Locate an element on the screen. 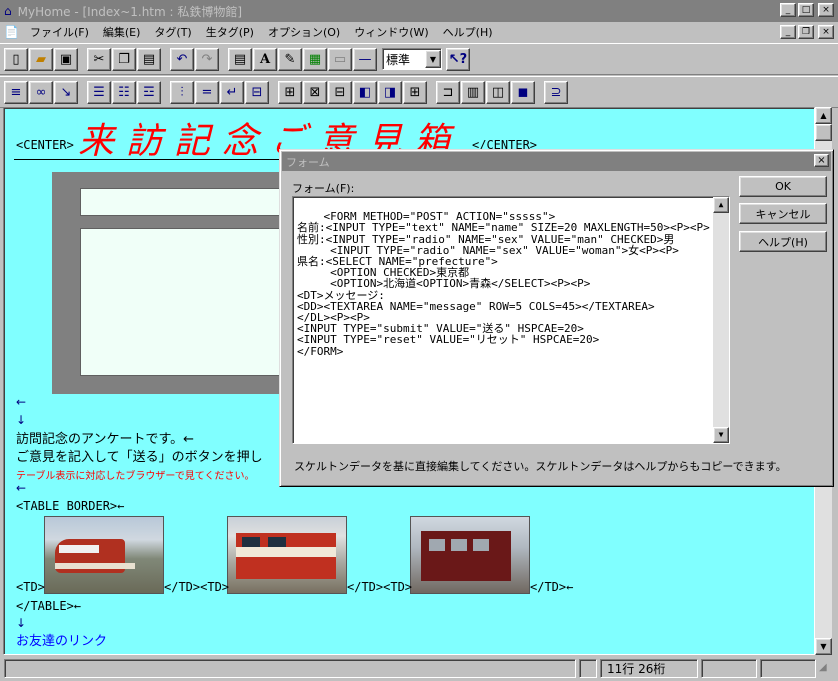 This screenshot has width=838, height=681. standard-toolbar: ▯ ▰ ▣ ✂ ❐ ▤ ↶ ↷ ▤ A ✎ ▦ ▭ — 標準 ▼ ↖? is located at coordinates (419, 59).